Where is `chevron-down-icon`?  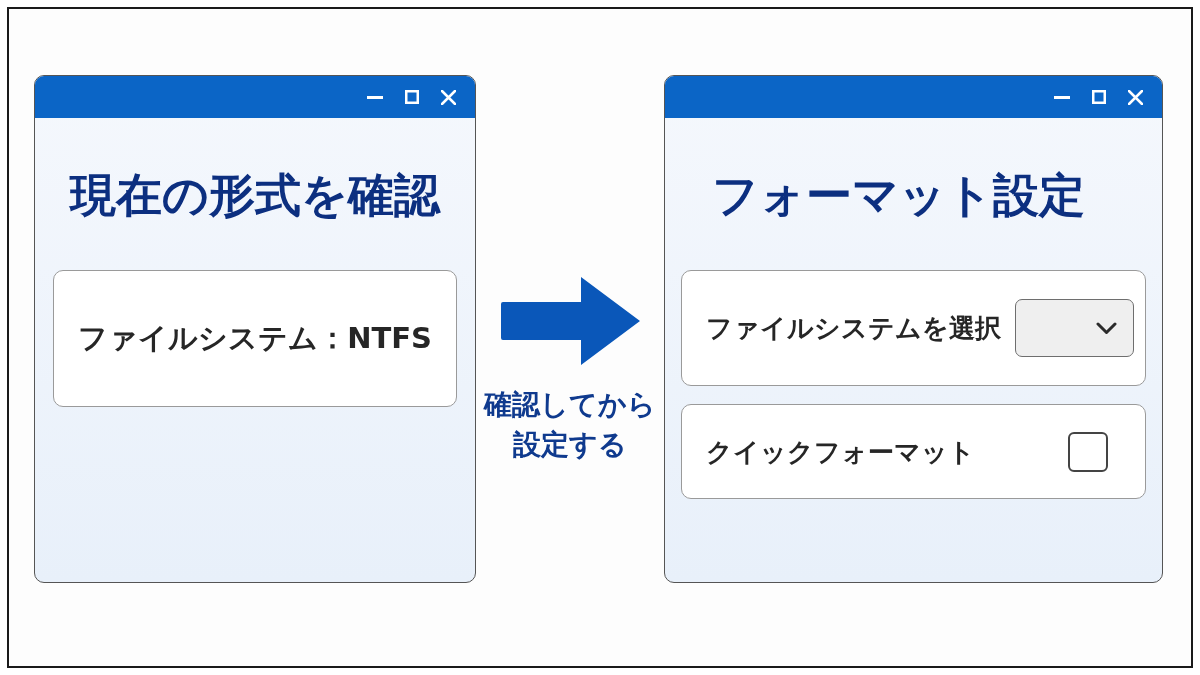 chevron-down-icon is located at coordinates (1106, 328).